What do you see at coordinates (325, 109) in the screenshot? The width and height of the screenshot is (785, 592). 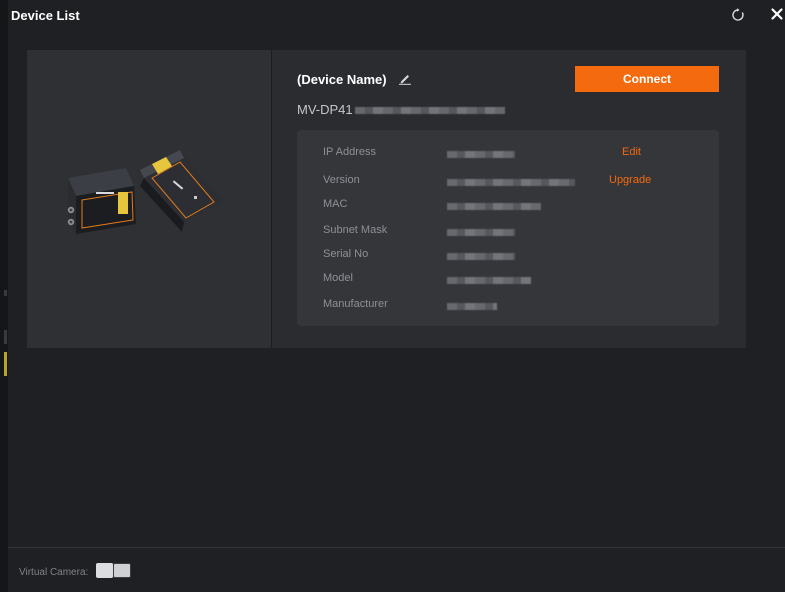 I see `device-model-prefix: MV-DP41` at bounding box center [325, 109].